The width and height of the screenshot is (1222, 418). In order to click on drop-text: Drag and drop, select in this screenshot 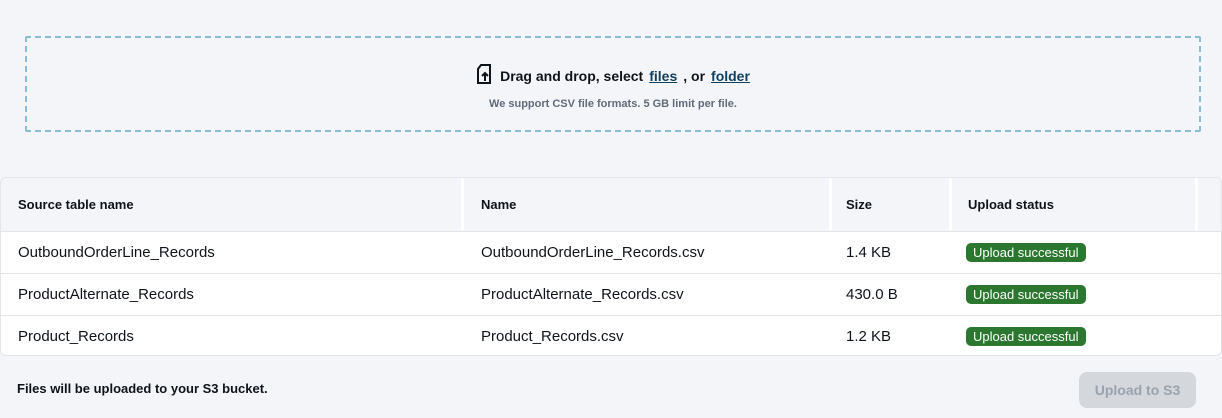, I will do `click(572, 75)`.